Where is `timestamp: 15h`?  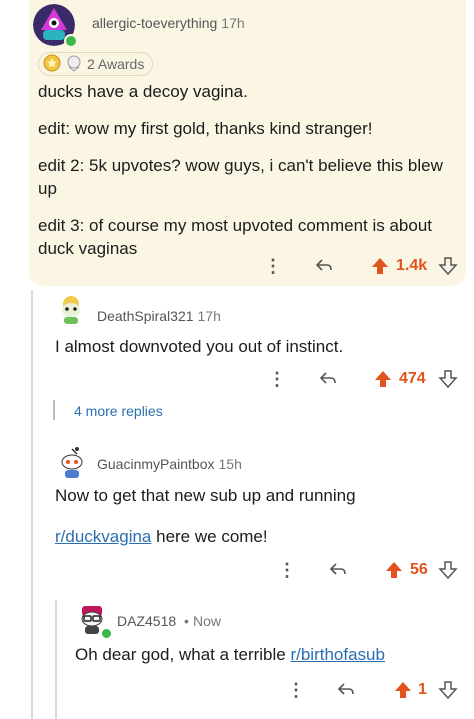 timestamp: 15h is located at coordinates (230, 464).